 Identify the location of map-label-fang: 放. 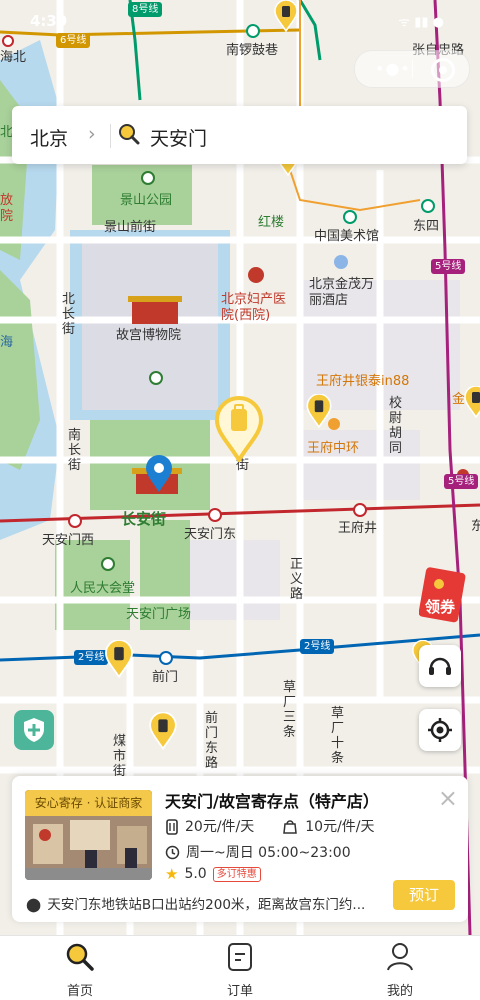
(7, 200).